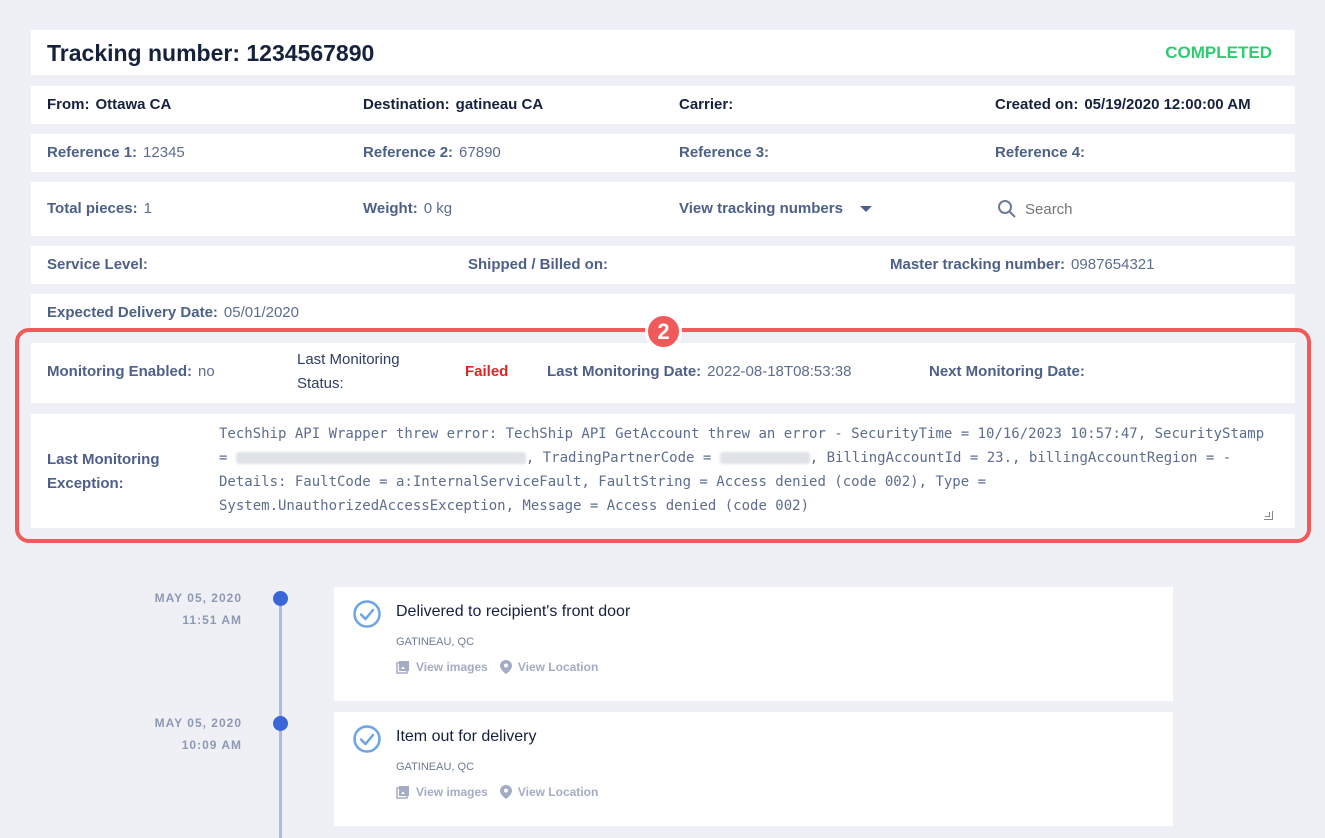 Image resolution: width=1325 pixels, height=838 pixels. What do you see at coordinates (68, 104) in the screenshot?
I see `from-label: From:` at bounding box center [68, 104].